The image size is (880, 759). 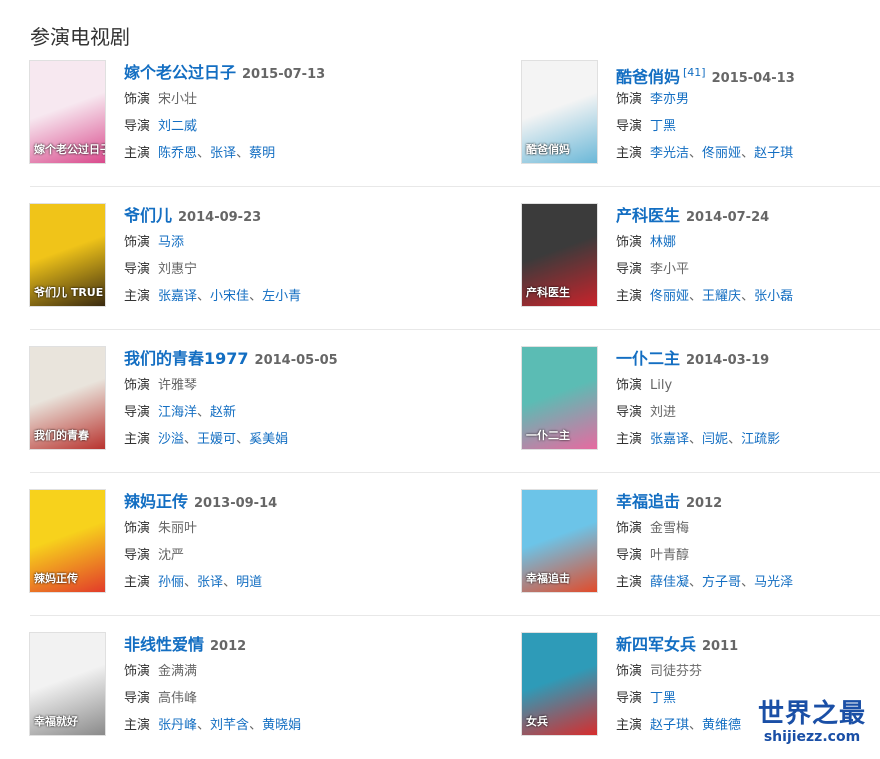 I want to click on drama-poster: 酷爸俏妈, so click(x=559, y=112).